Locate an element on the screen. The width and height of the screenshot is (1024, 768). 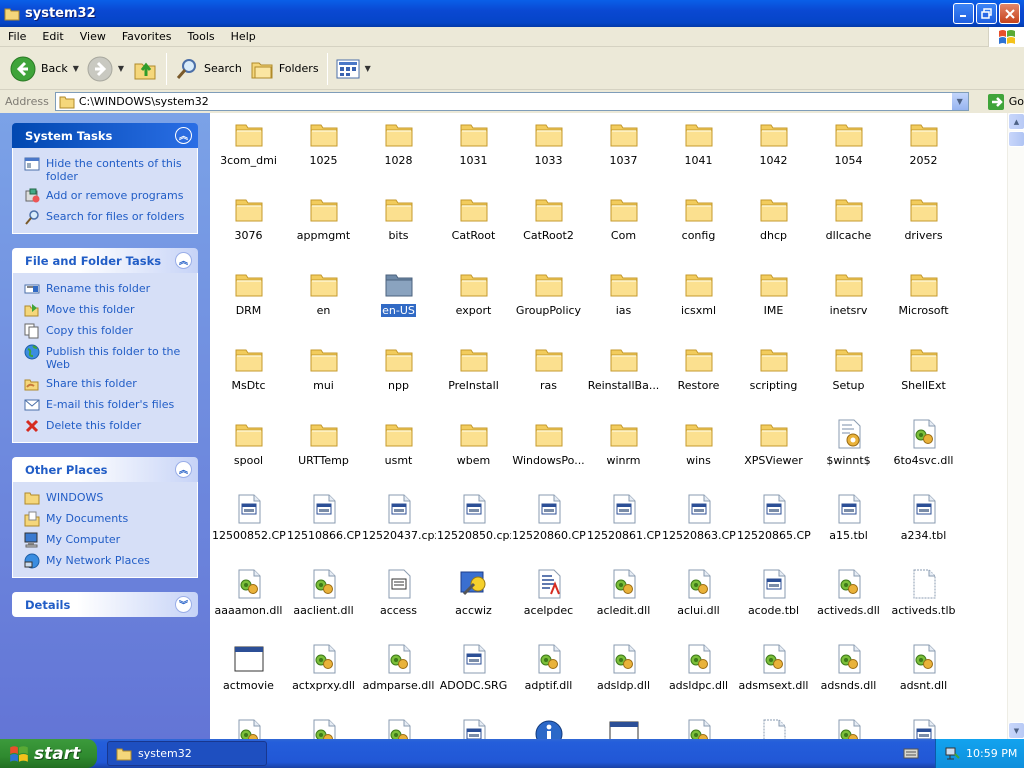
file-item: adsnds.dll is located at coordinates (848, 669).